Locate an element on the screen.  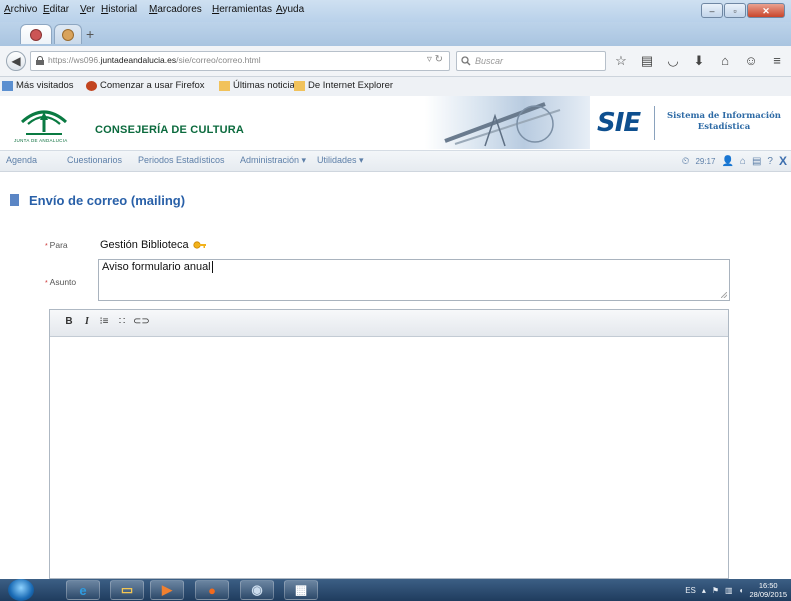
menu-utilidades: Utilidades ▾ is located at coordinates (340, 160).